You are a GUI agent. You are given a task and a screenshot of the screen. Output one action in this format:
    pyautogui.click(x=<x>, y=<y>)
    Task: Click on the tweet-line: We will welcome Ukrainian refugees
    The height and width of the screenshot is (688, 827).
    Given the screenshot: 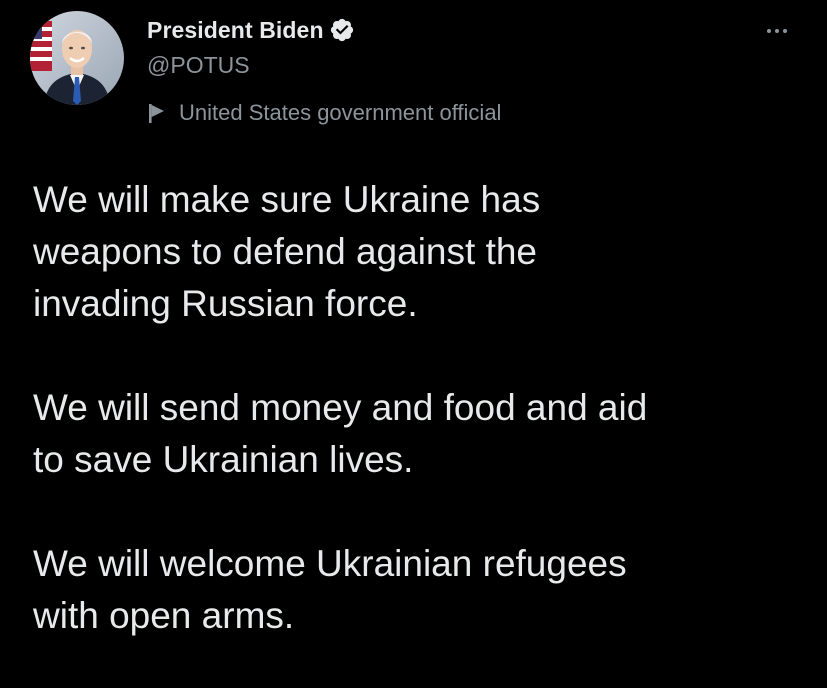 What is the action you would take?
    pyautogui.click(x=330, y=563)
    